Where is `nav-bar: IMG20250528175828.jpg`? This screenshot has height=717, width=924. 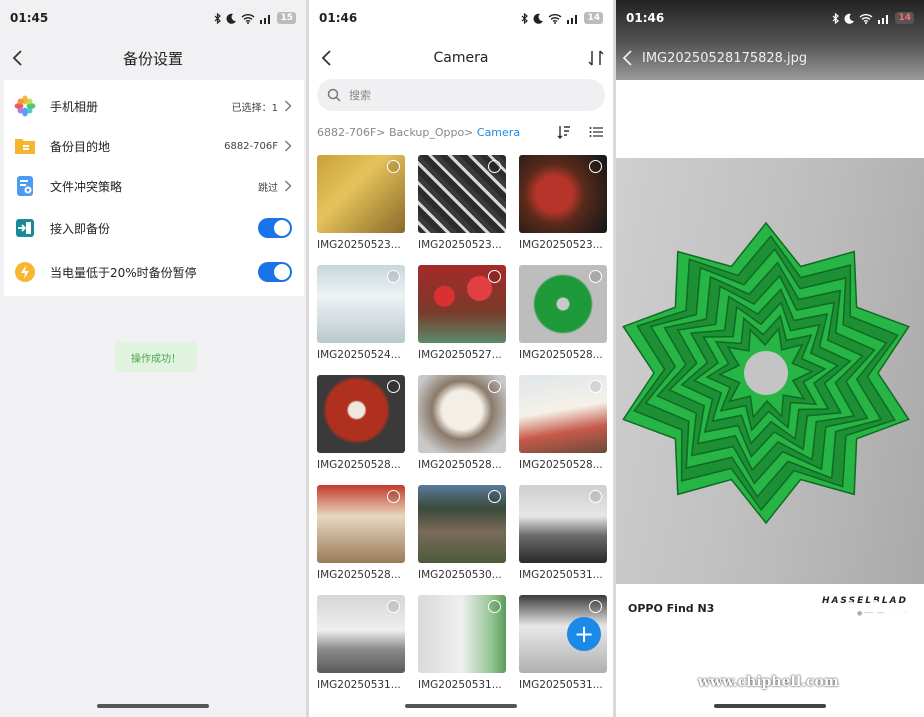 nav-bar: IMG20250528175828.jpg is located at coordinates (770, 58).